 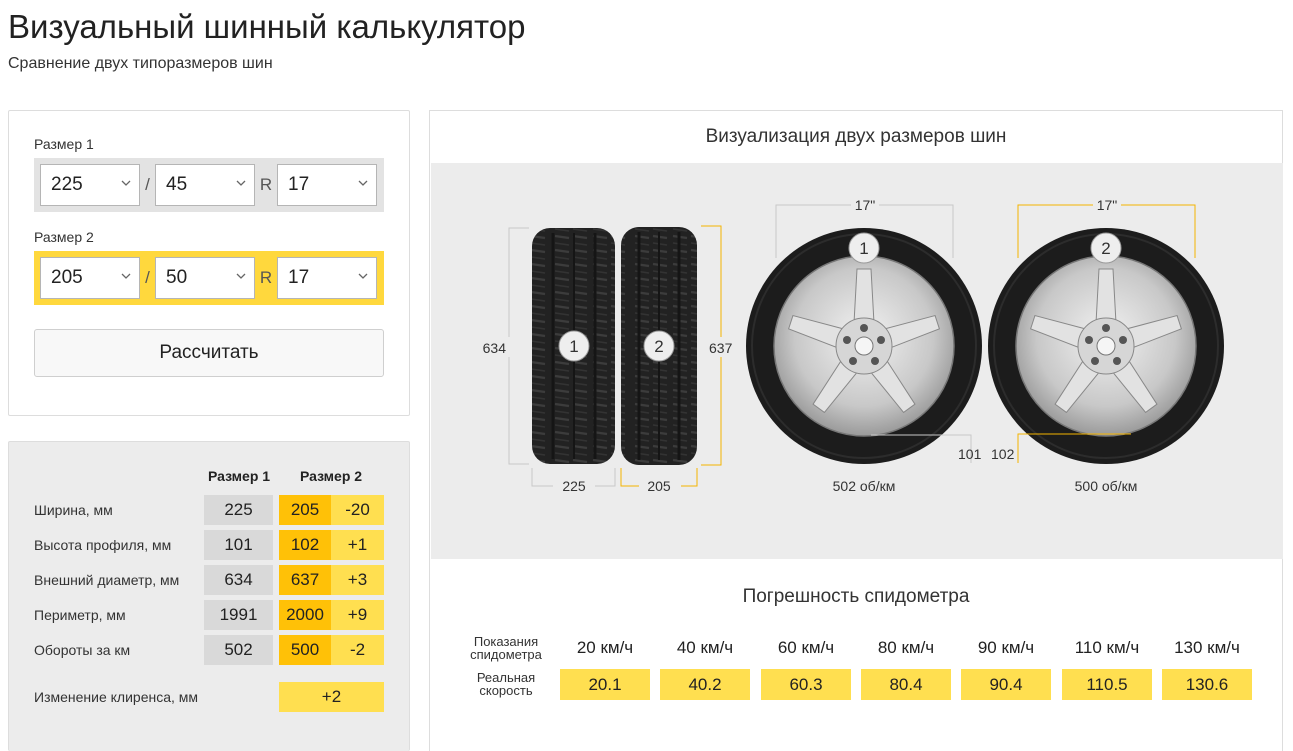 What do you see at coordinates (357, 580) in the screenshot?
I see `diameter-diff: +3` at bounding box center [357, 580].